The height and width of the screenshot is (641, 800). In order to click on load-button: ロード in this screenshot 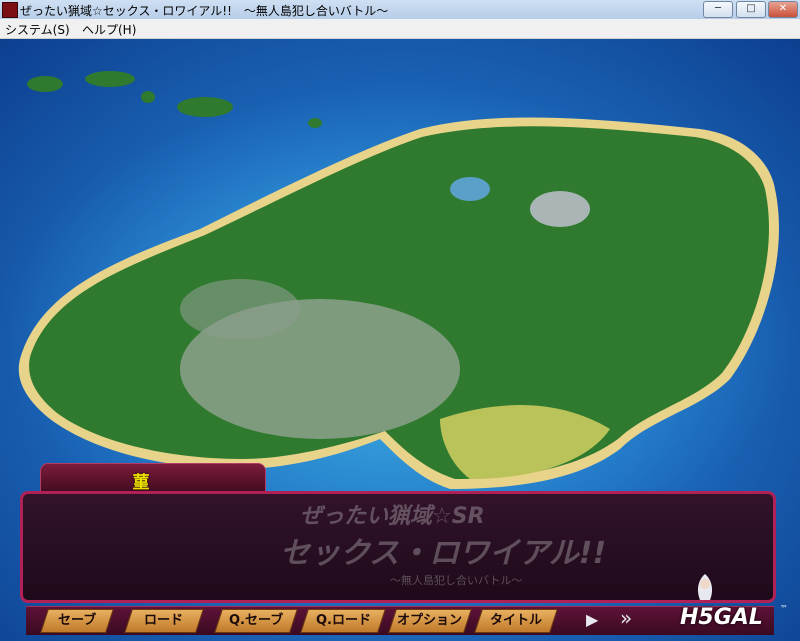, I will do `click(164, 621)`.